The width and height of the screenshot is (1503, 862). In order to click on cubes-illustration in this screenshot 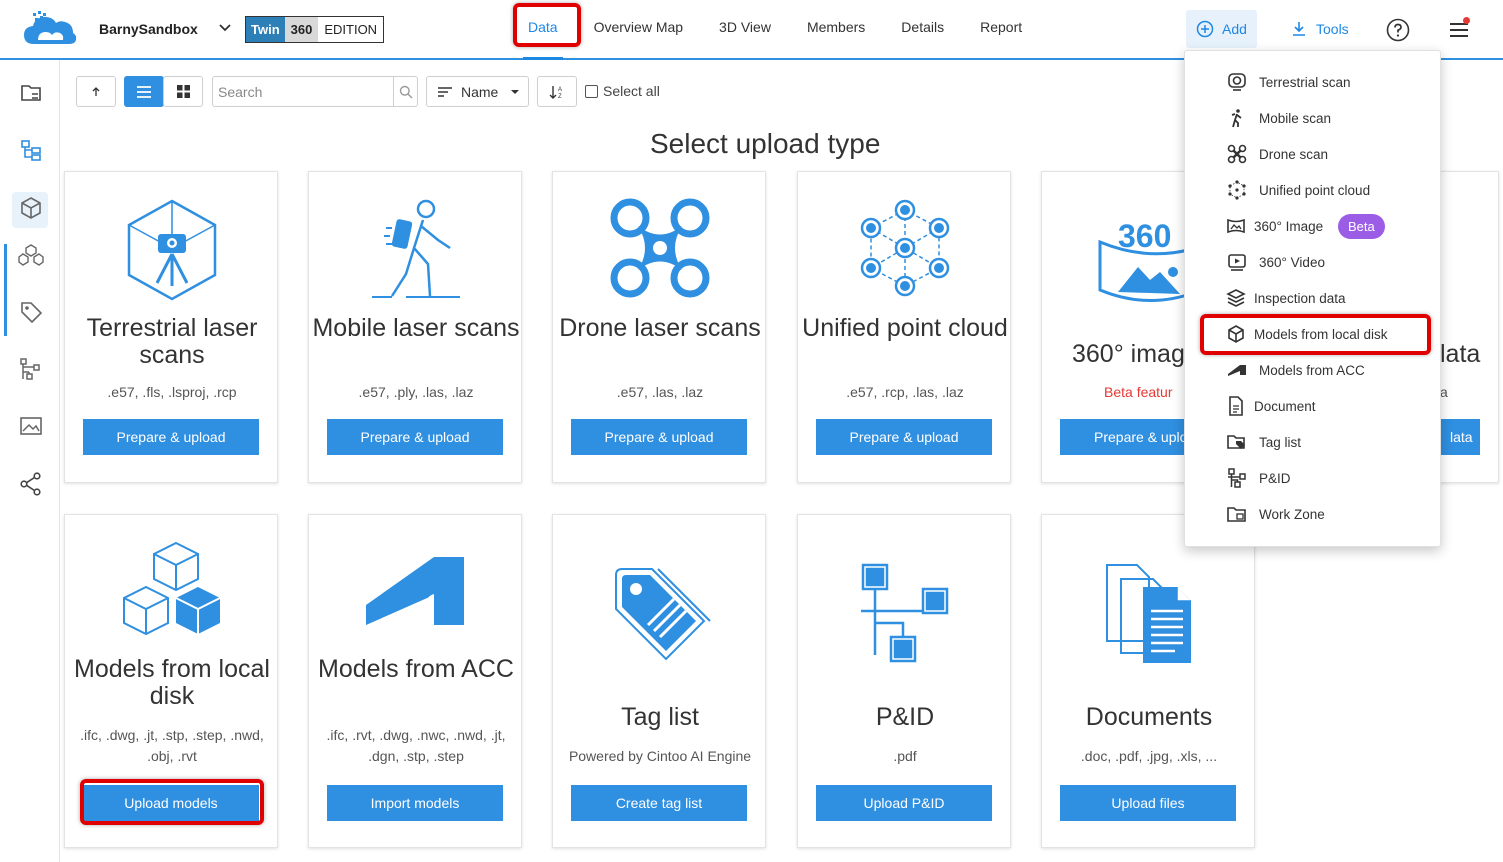, I will do `click(171, 594)`.